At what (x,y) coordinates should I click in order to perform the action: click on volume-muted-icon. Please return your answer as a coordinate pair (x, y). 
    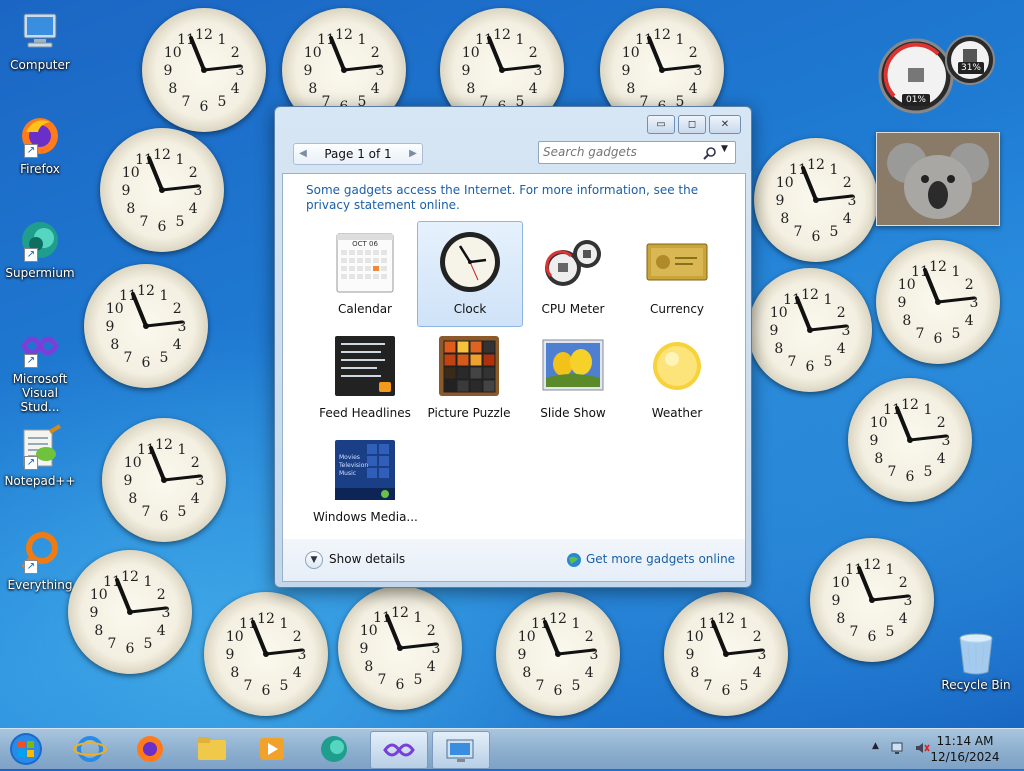
    Looking at the image, I should click on (922, 748).